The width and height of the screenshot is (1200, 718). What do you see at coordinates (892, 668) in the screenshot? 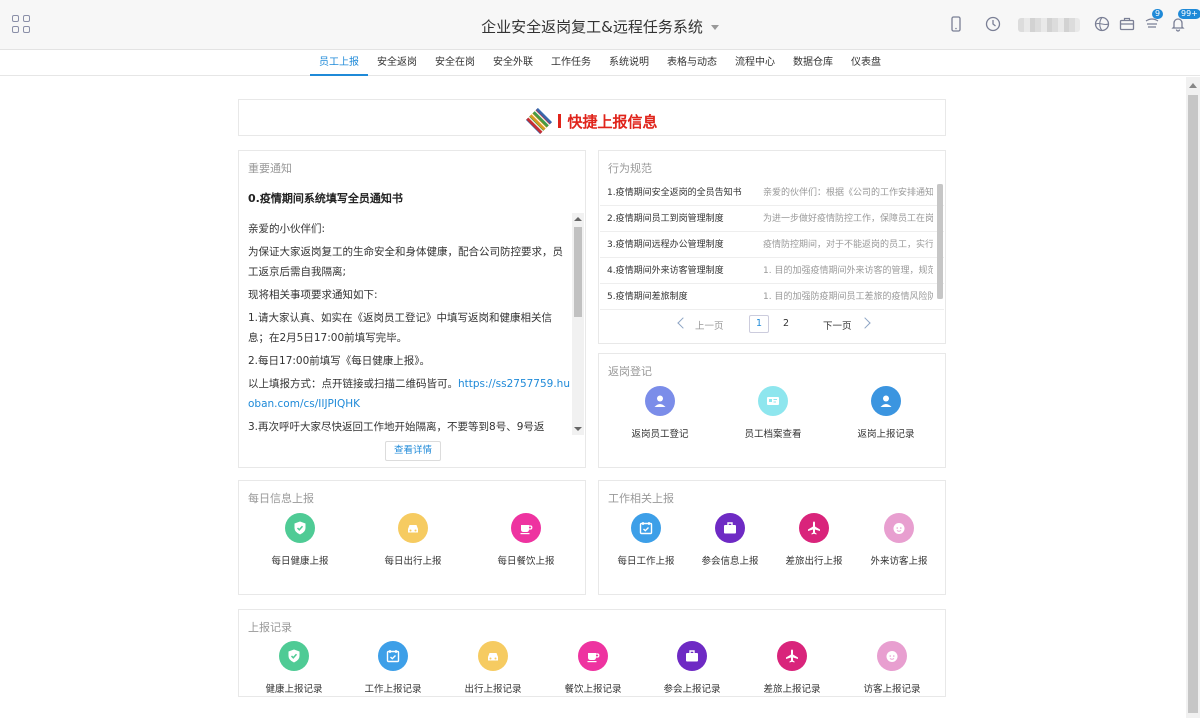
I see `visitor-records: 访客上报记录` at bounding box center [892, 668].